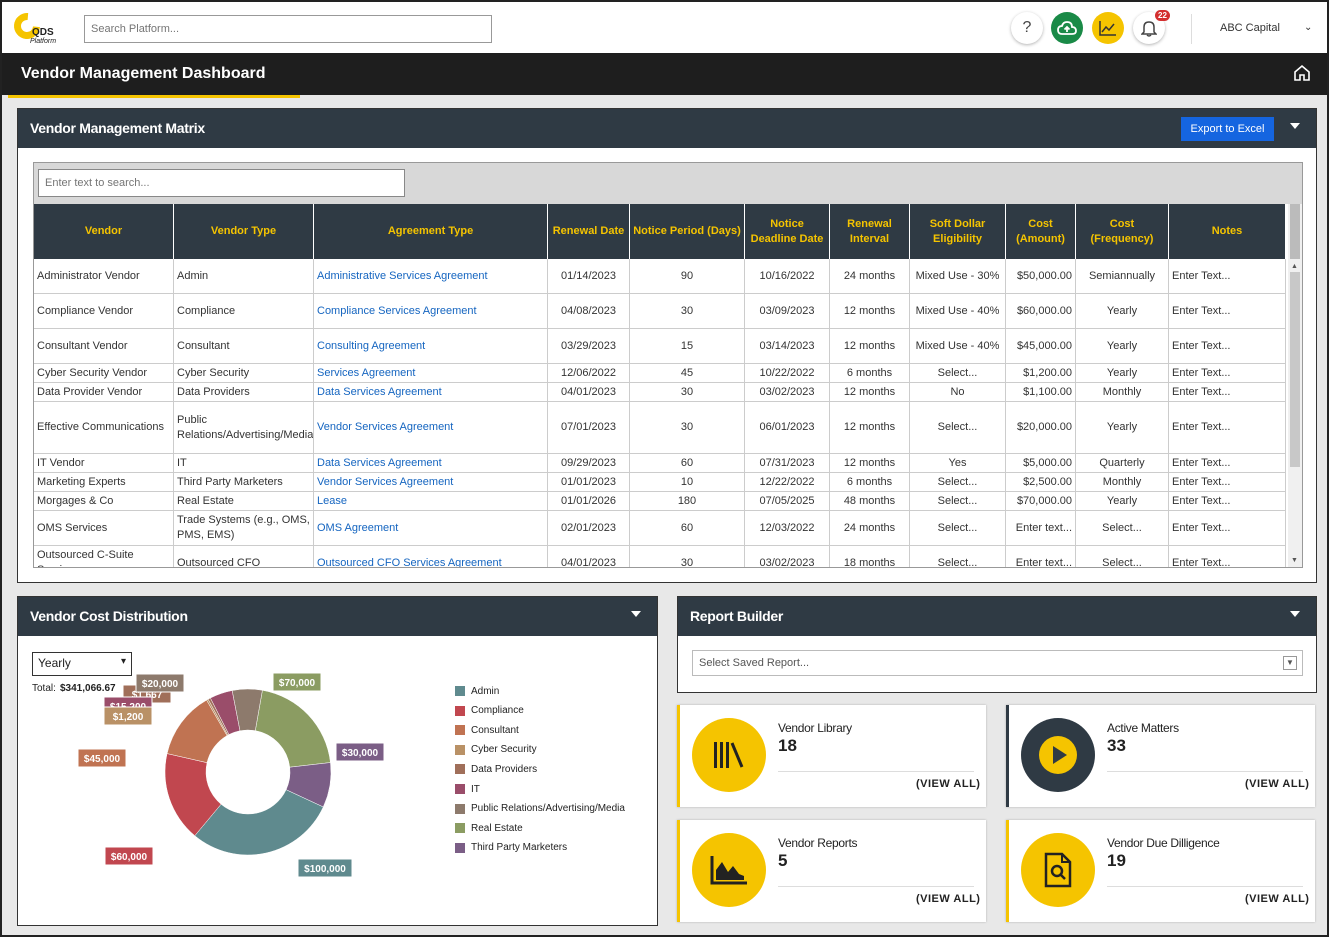 The width and height of the screenshot is (1329, 937). I want to click on column-header: Renewal Date, so click(589, 231).